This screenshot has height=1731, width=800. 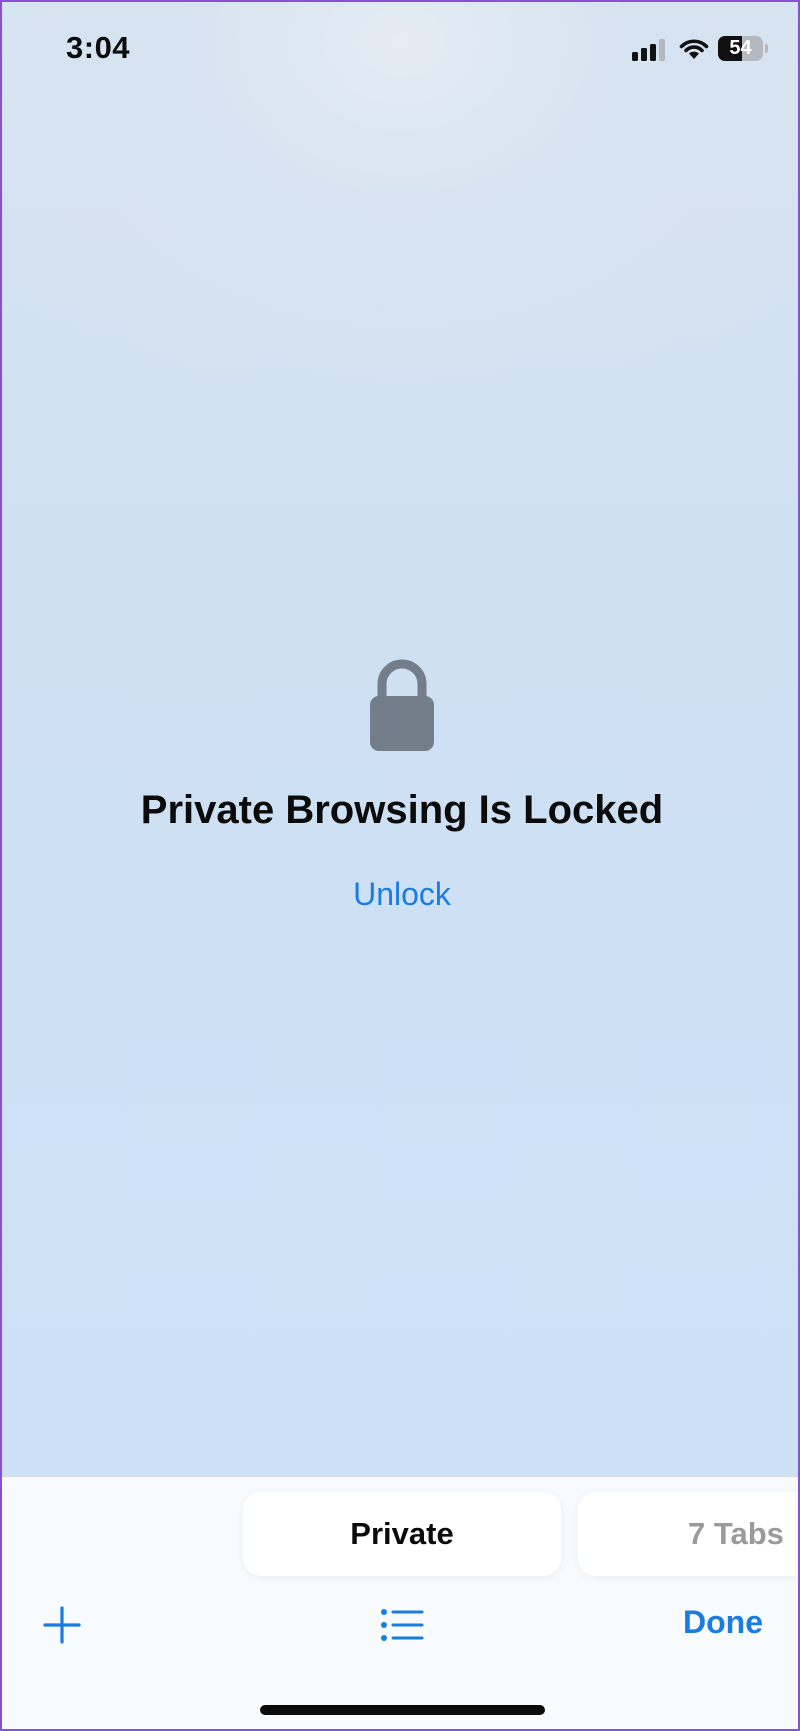 I want to click on locked-title: Private Browsing Is Locked, so click(x=402, y=810).